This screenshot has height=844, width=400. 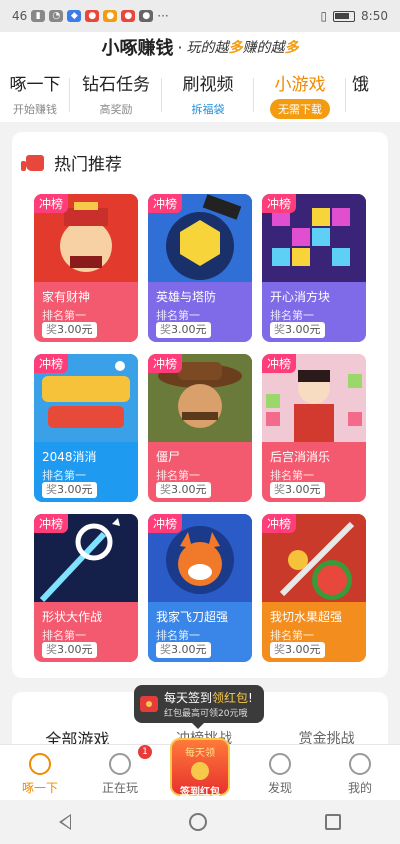 I want to click on game-card: 冲榜 形状大作战 排名第一 奖3.00元, so click(x=86, y=588).